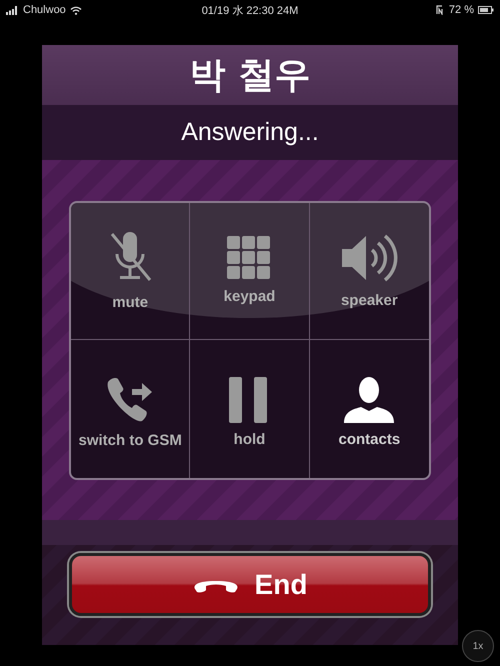  What do you see at coordinates (369, 400) in the screenshot?
I see `person-icon` at bounding box center [369, 400].